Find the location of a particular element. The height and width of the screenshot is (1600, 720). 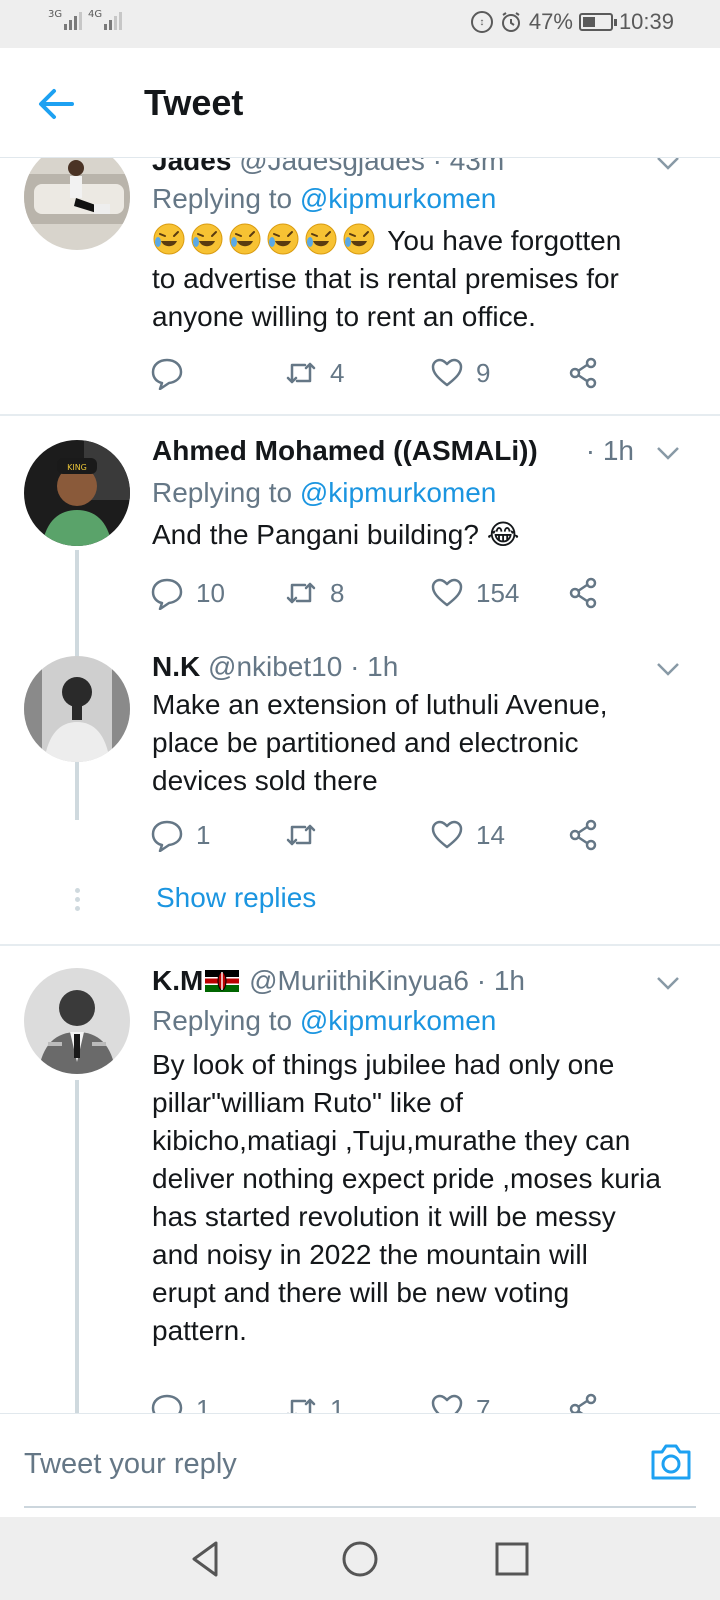

author-name: Ahmed Mohamed ((ASMALi)) is located at coordinates (345, 450).